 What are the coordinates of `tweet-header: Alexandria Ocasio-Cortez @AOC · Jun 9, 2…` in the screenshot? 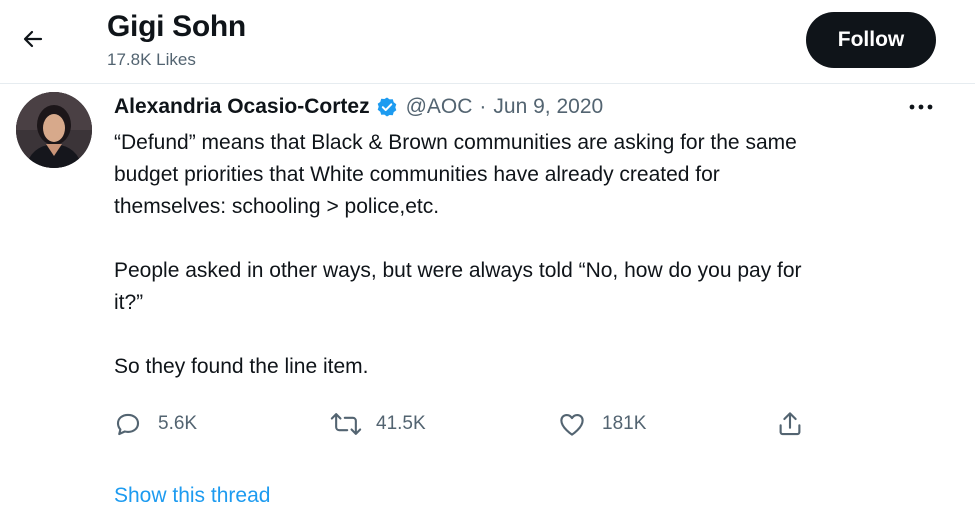 It's located at (358, 107).